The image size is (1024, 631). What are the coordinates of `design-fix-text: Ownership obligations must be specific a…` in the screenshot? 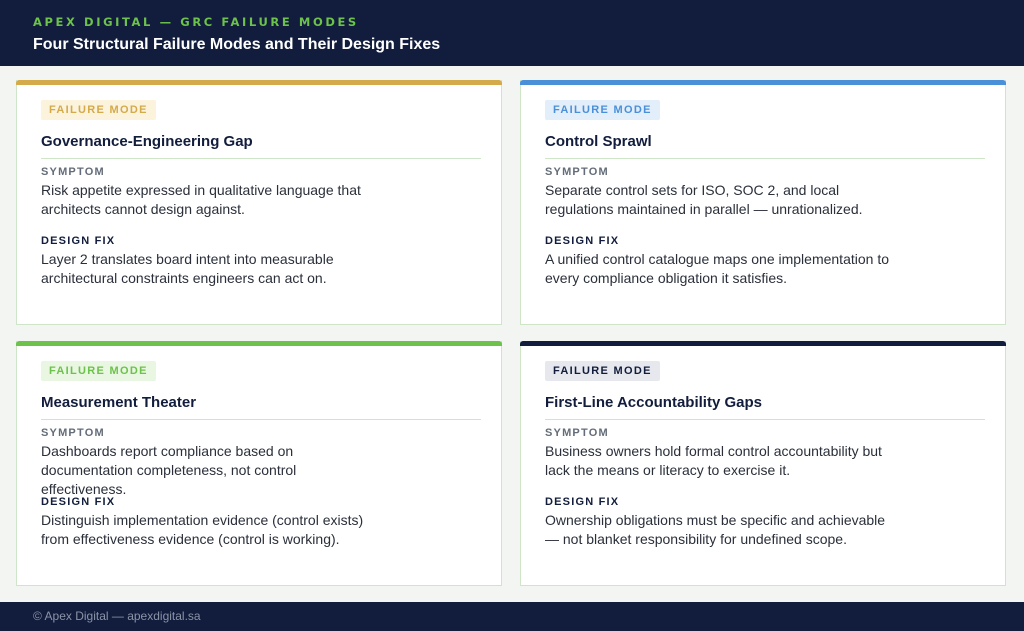 It's located at (715, 529).